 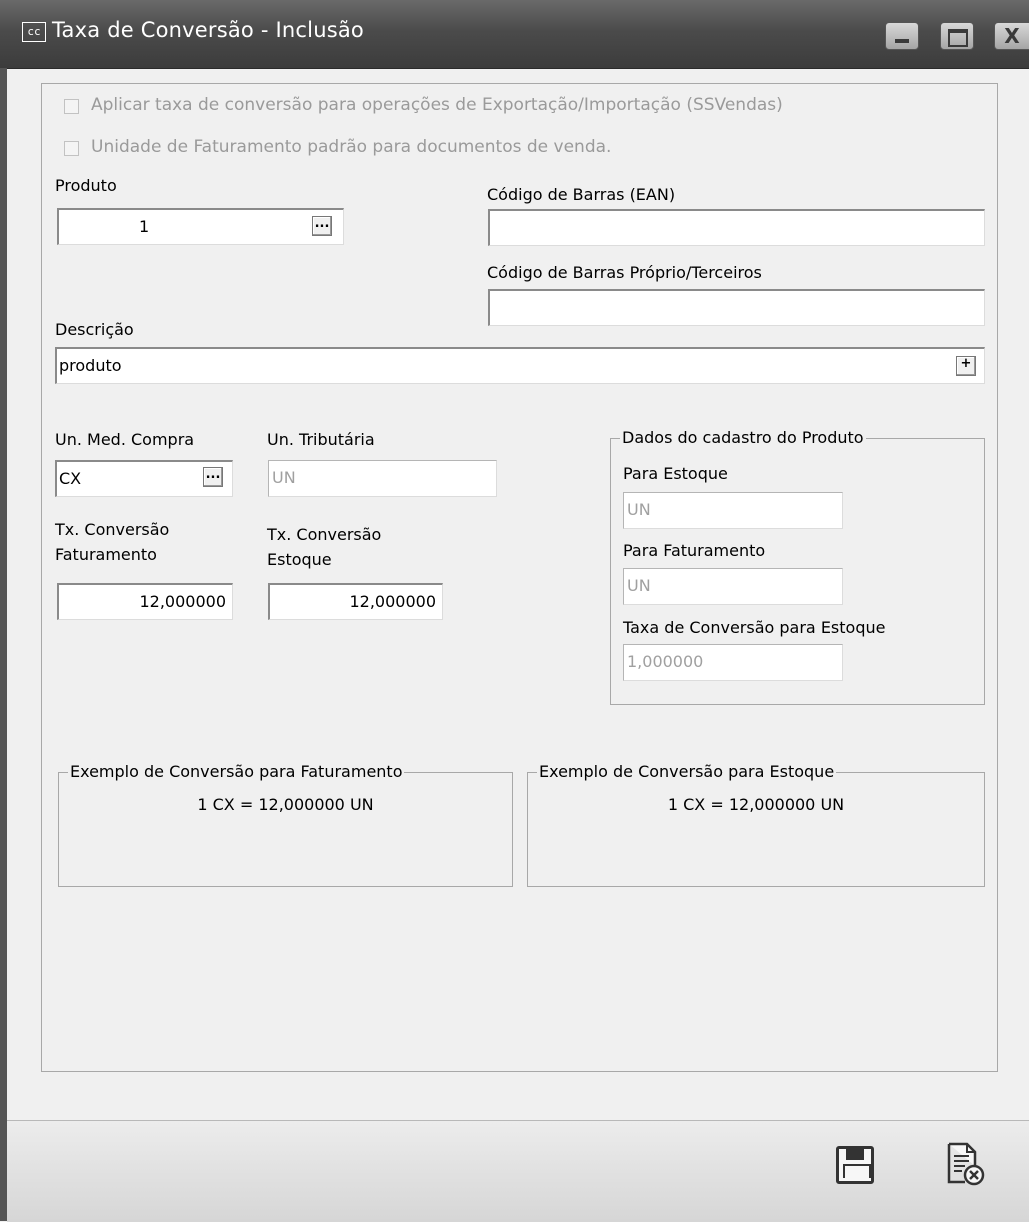 What do you see at coordinates (736, 227) in the screenshot?
I see `ean-input` at bounding box center [736, 227].